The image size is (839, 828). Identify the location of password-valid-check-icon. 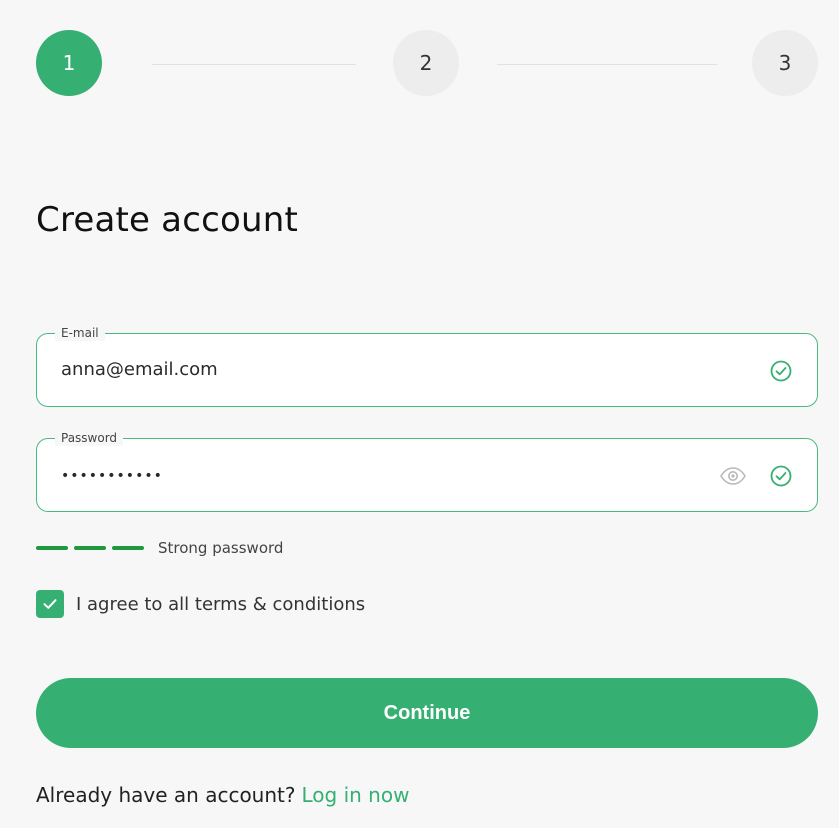
(781, 476).